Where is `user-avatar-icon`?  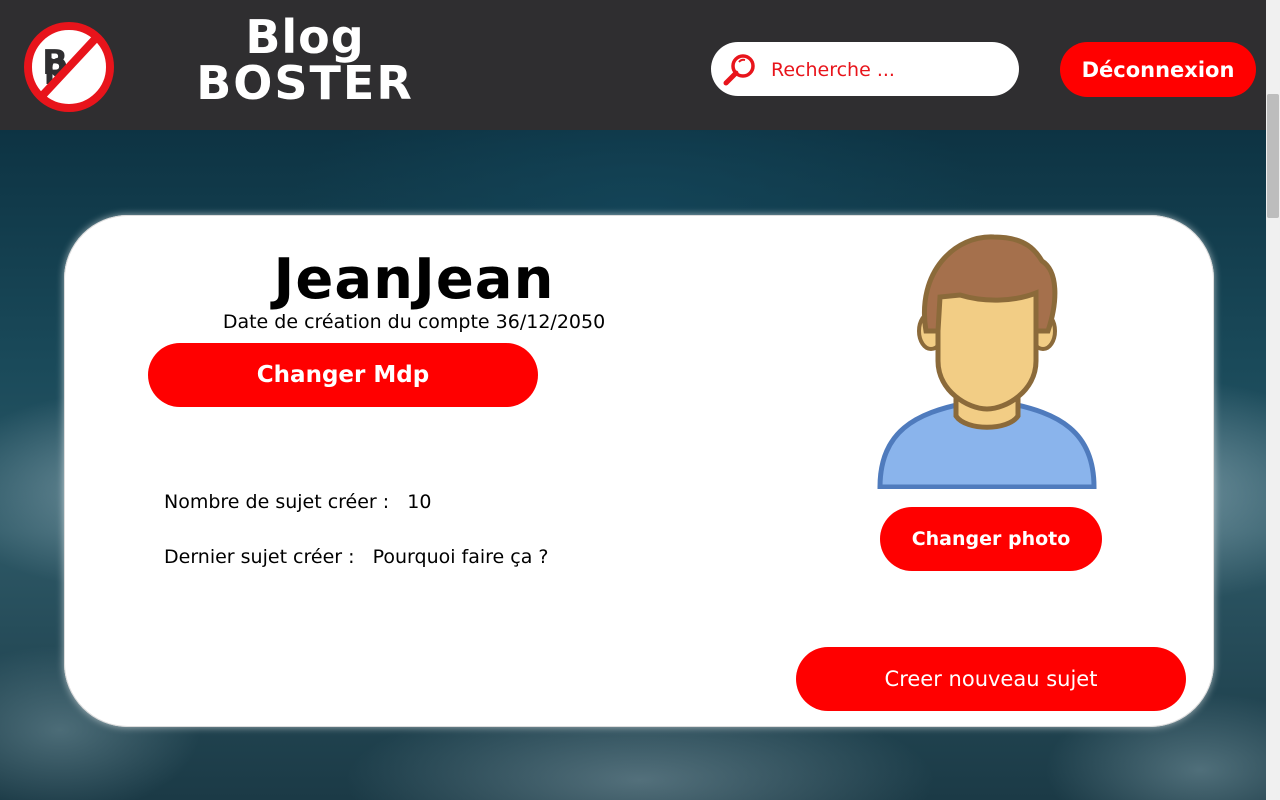 user-avatar-icon is located at coordinates (987, 361).